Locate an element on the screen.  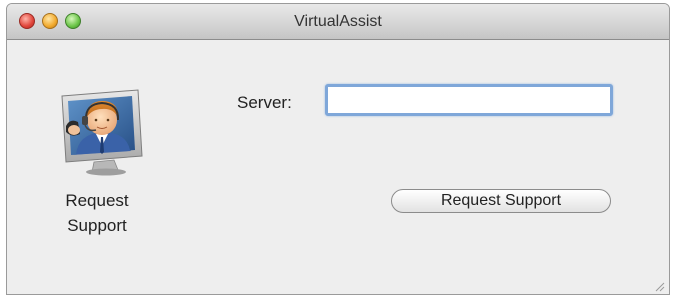
server-label: Server: is located at coordinates (264, 102).